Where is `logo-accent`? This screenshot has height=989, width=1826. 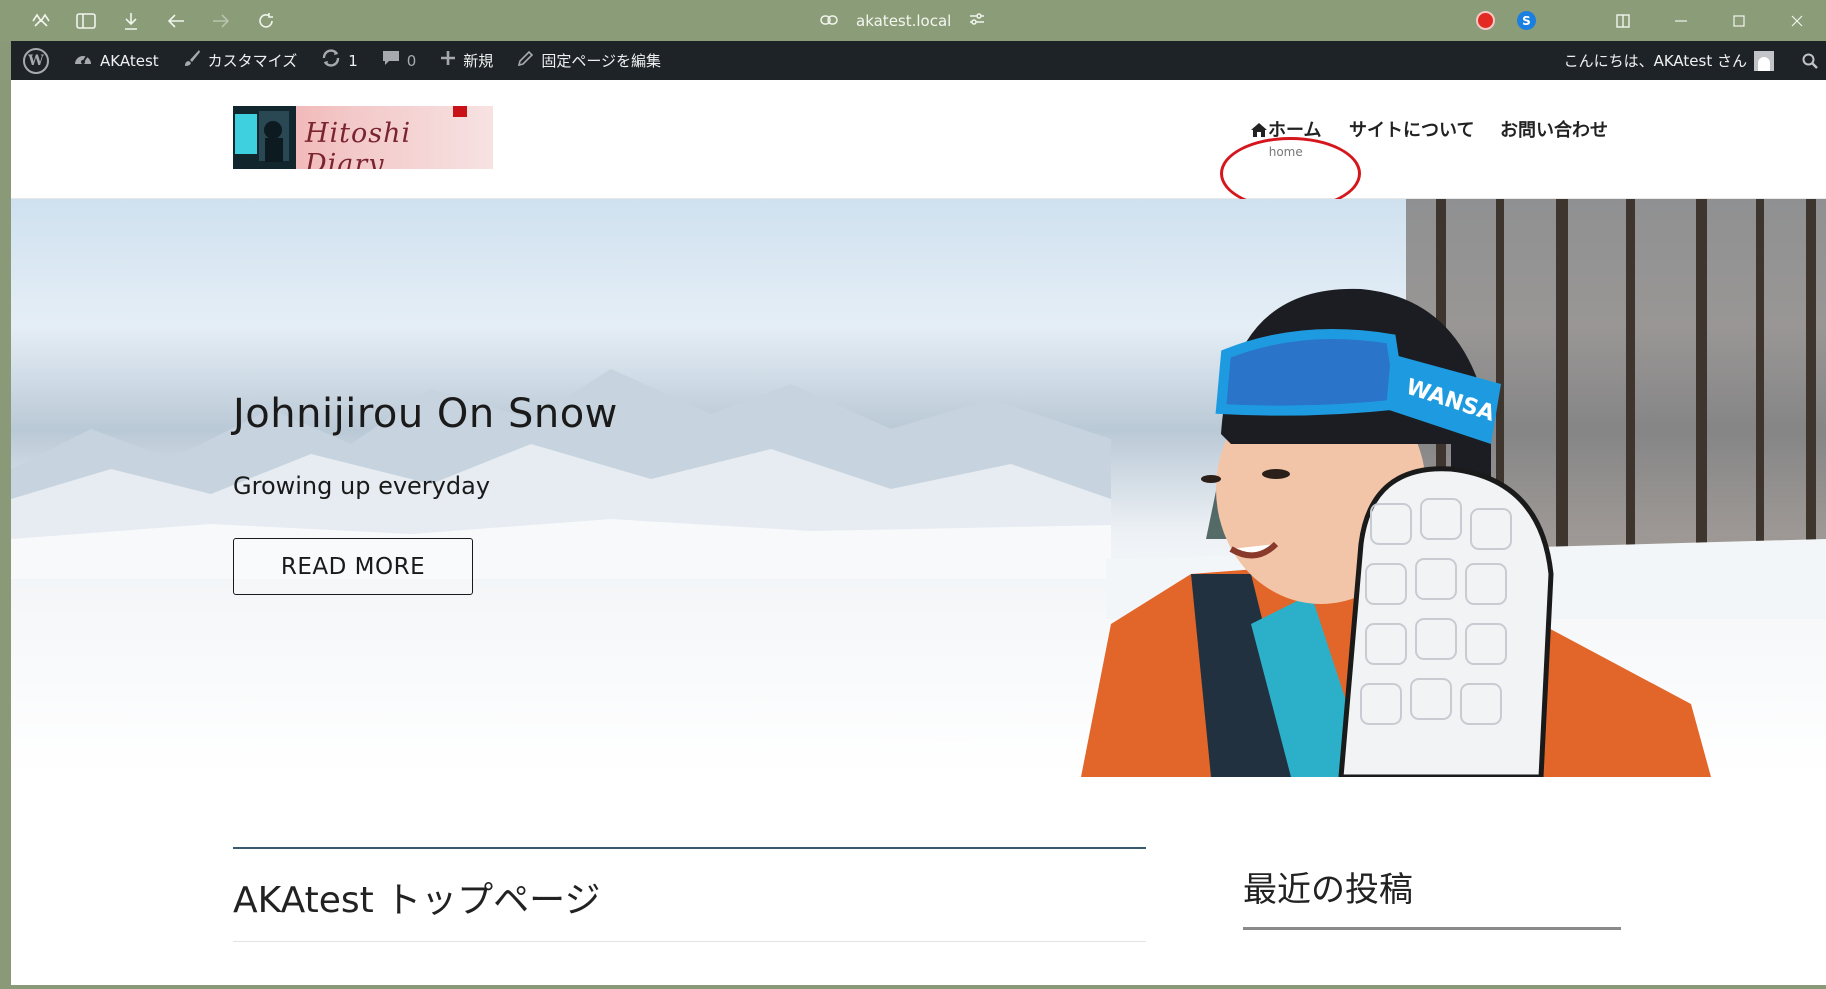 logo-accent is located at coordinates (460, 111).